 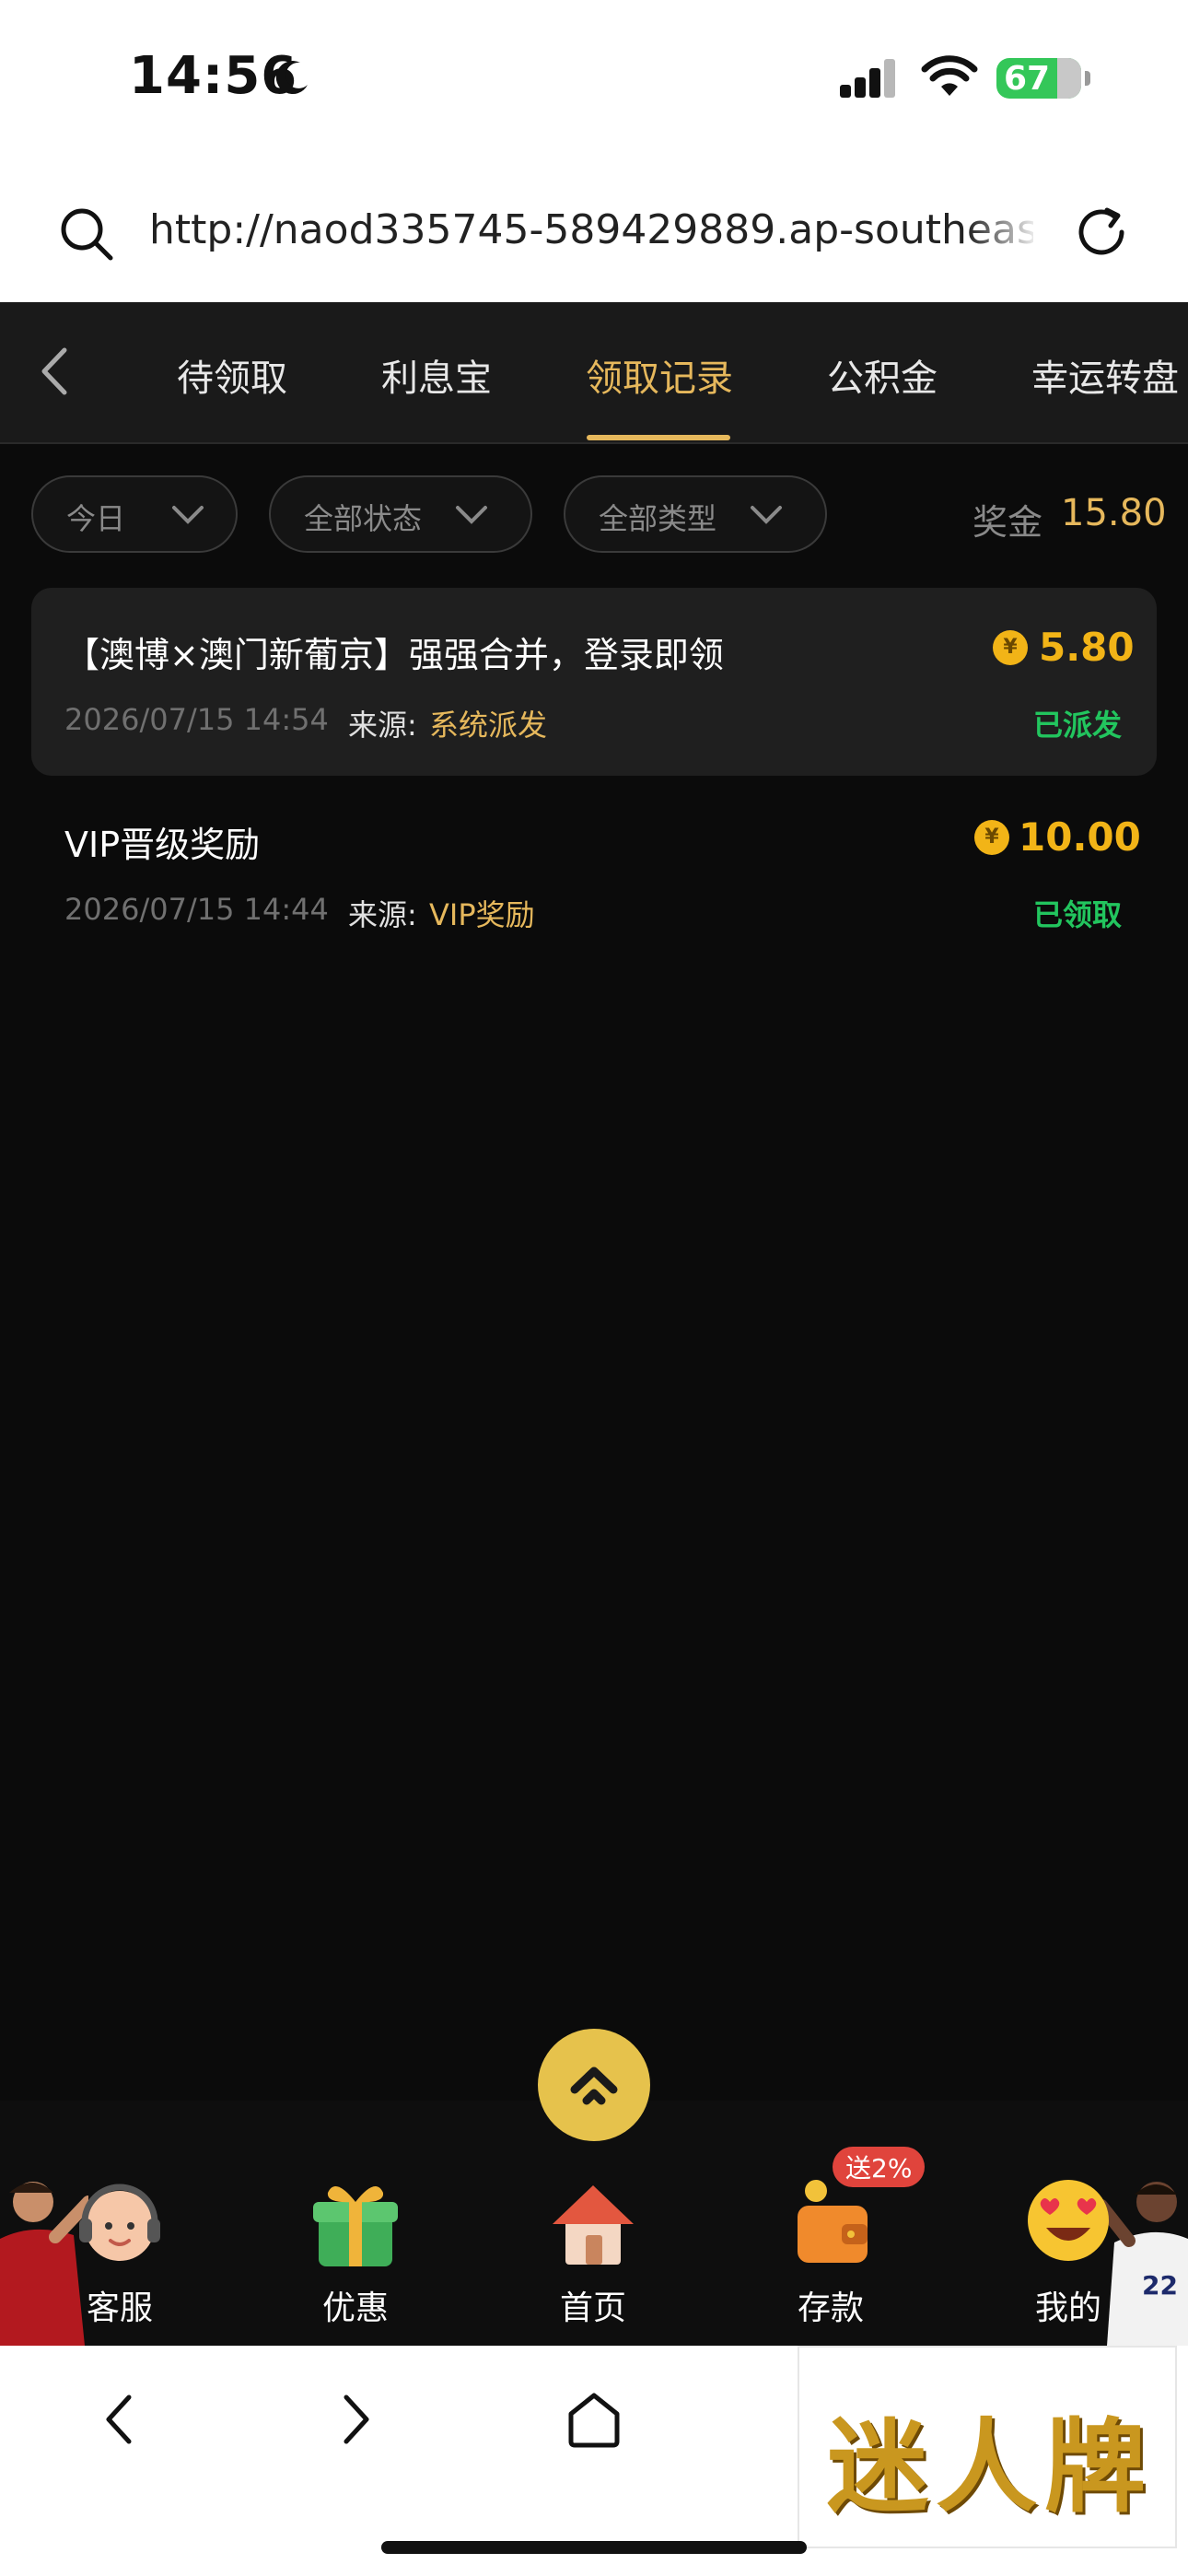 What do you see at coordinates (594, 2547) in the screenshot?
I see `home-indicator` at bounding box center [594, 2547].